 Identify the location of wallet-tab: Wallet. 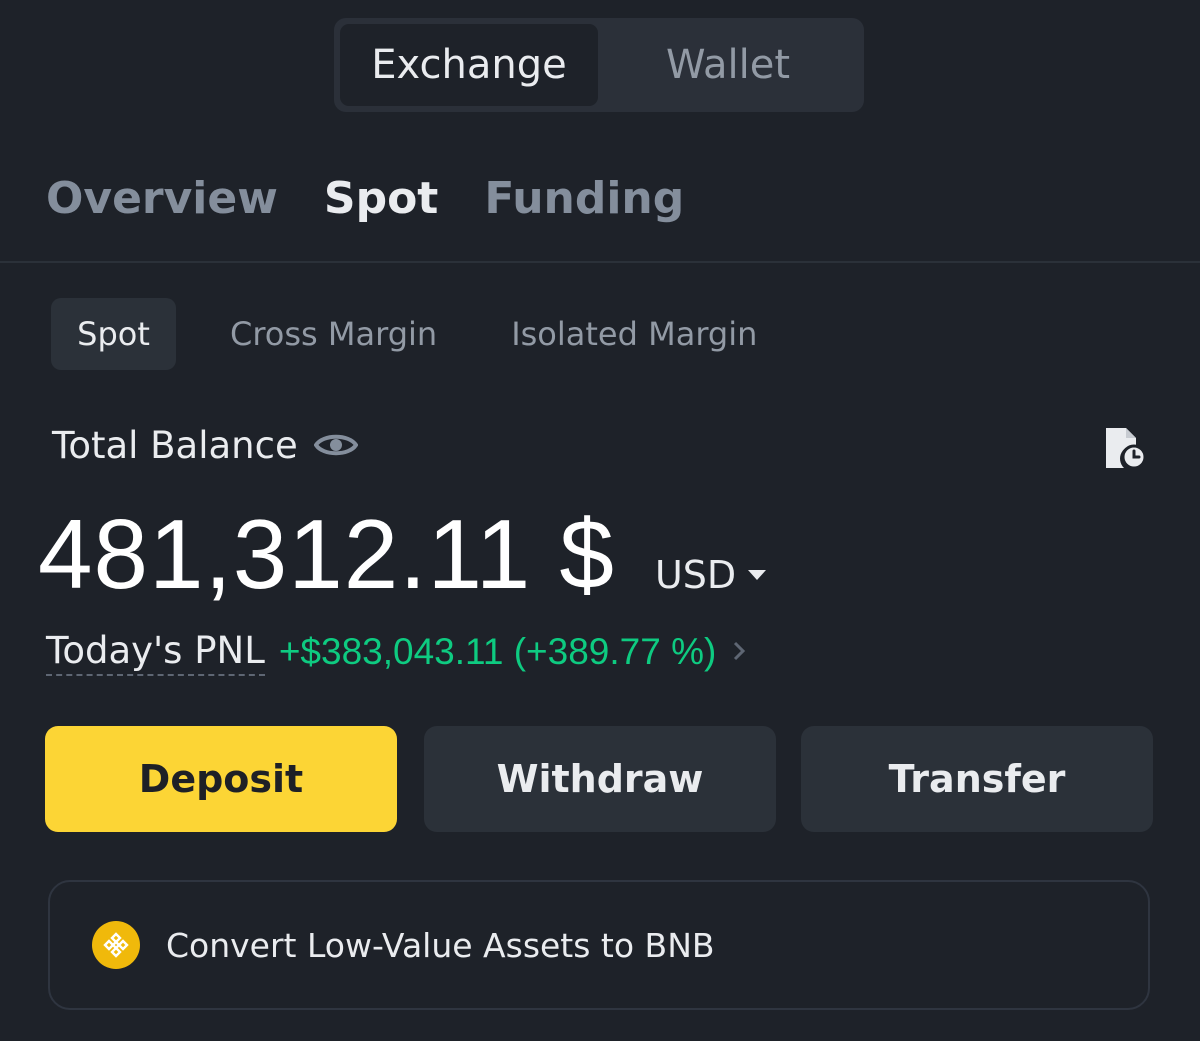
(728, 65).